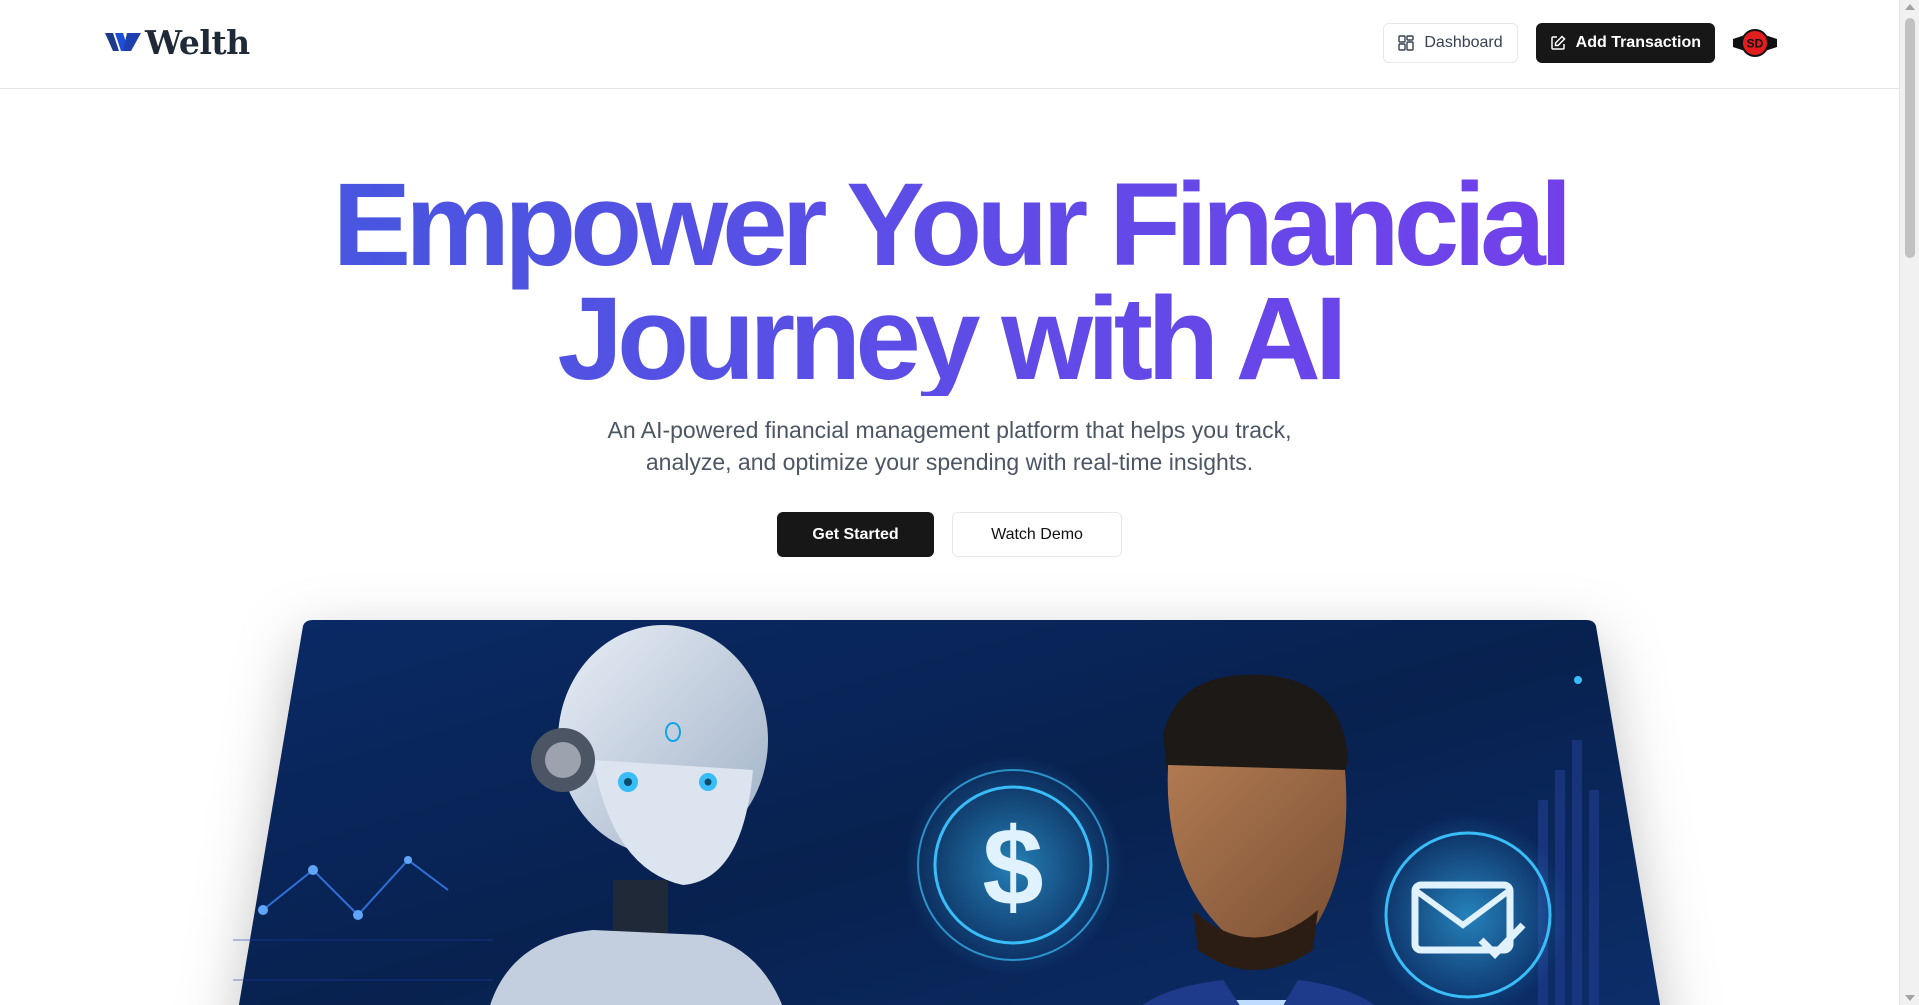  What do you see at coordinates (1910, 7) in the screenshot?
I see `scroll-up-arrow-icon` at bounding box center [1910, 7].